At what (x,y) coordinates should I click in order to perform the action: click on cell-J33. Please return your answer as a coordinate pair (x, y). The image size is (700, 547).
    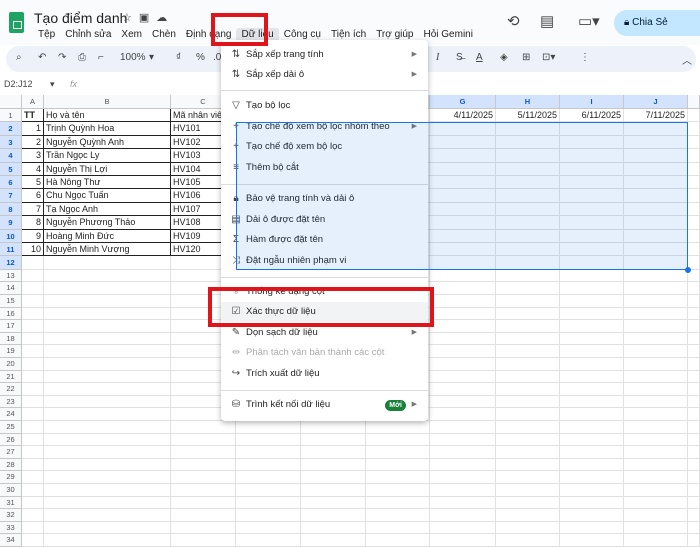
    Looking at the image, I should click on (656, 528).